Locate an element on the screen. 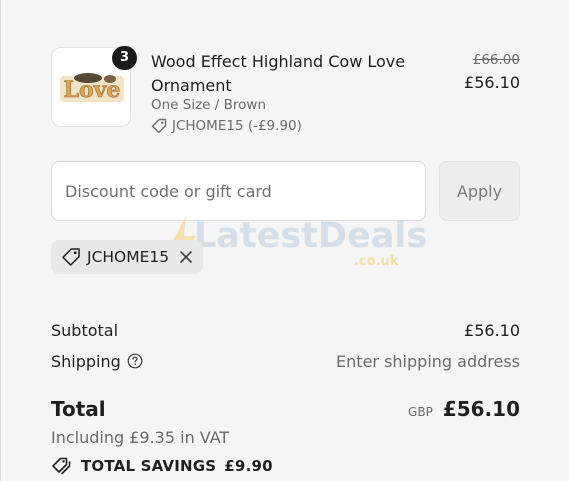 This screenshot has height=481, width=569. savings-value: £9.90 is located at coordinates (248, 466).